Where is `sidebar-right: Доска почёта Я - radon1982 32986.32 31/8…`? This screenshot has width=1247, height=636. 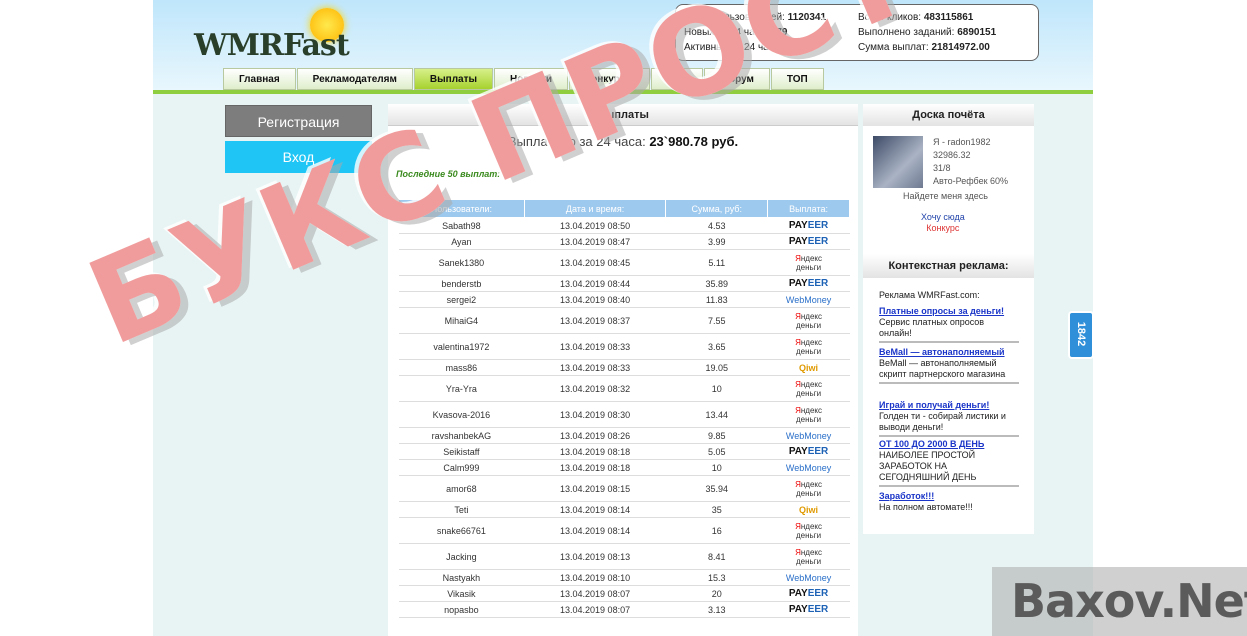
sidebar-right: Доска почёта Я - radon1982 32986.32 31/8… is located at coordinates (948, 319).